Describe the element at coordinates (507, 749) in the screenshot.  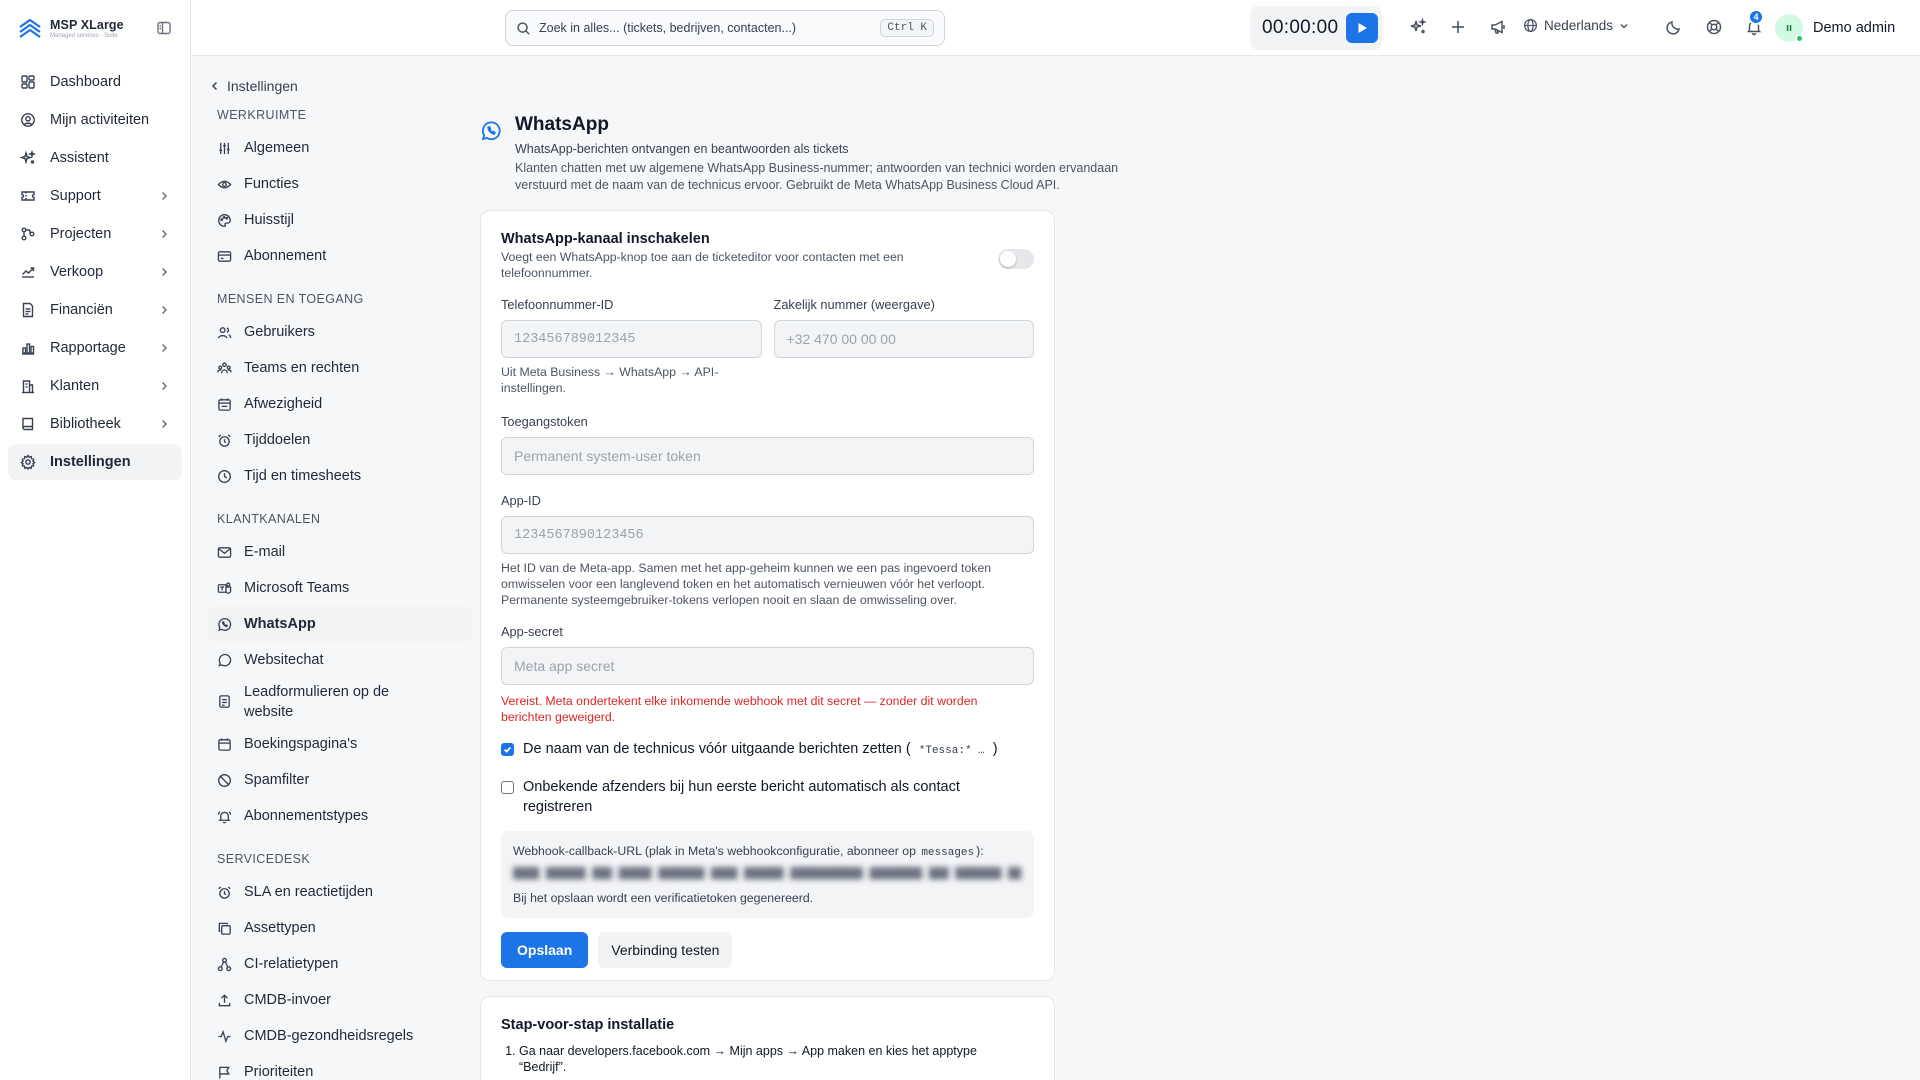
I see `prefix-name-checkbox` at that location.